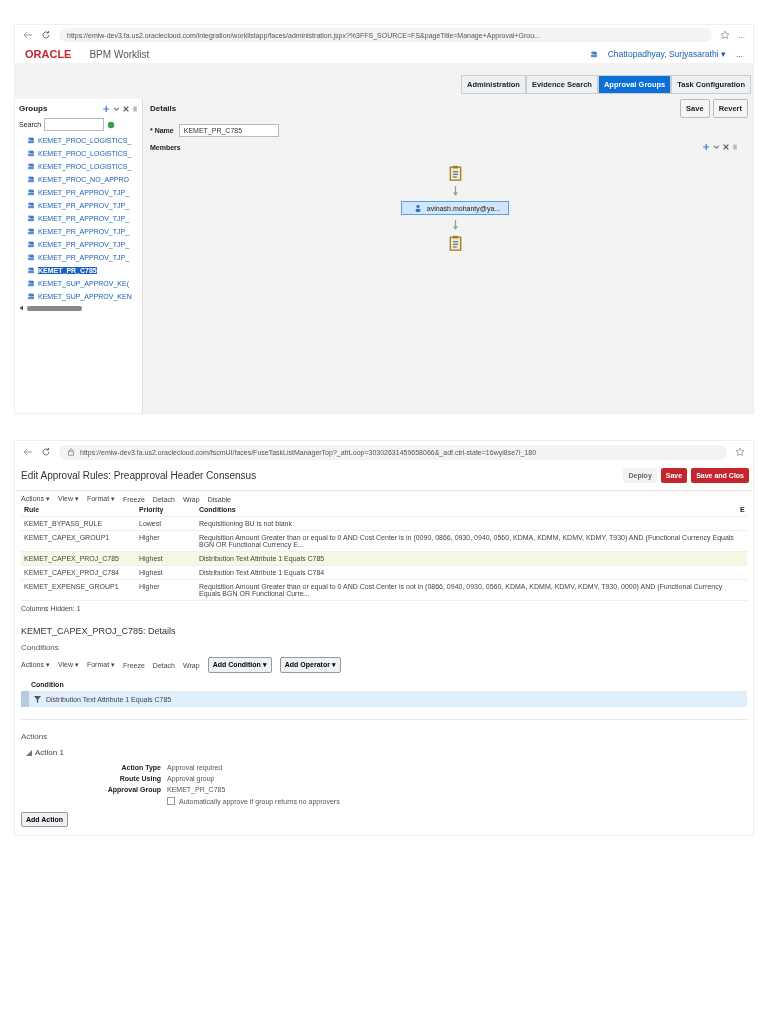 This screenshot has width=768, height=1024. I want to click on section-title: Actions, so click(35, 736).